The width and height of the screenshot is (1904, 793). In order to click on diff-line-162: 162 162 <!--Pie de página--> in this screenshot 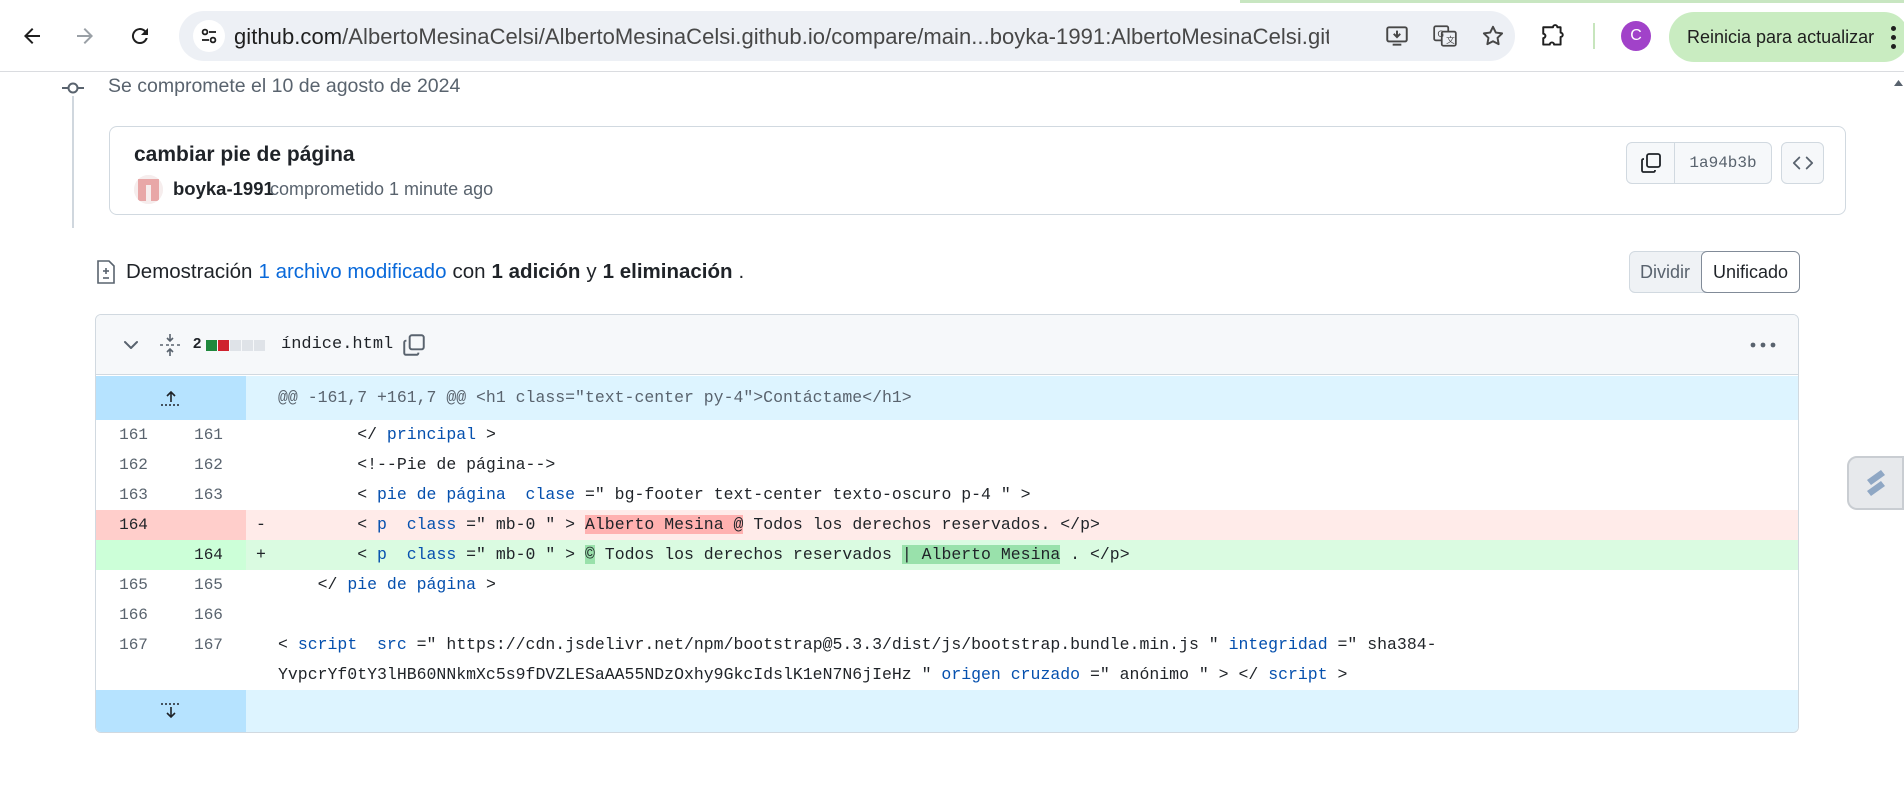, I will do `click(947, 465)`.